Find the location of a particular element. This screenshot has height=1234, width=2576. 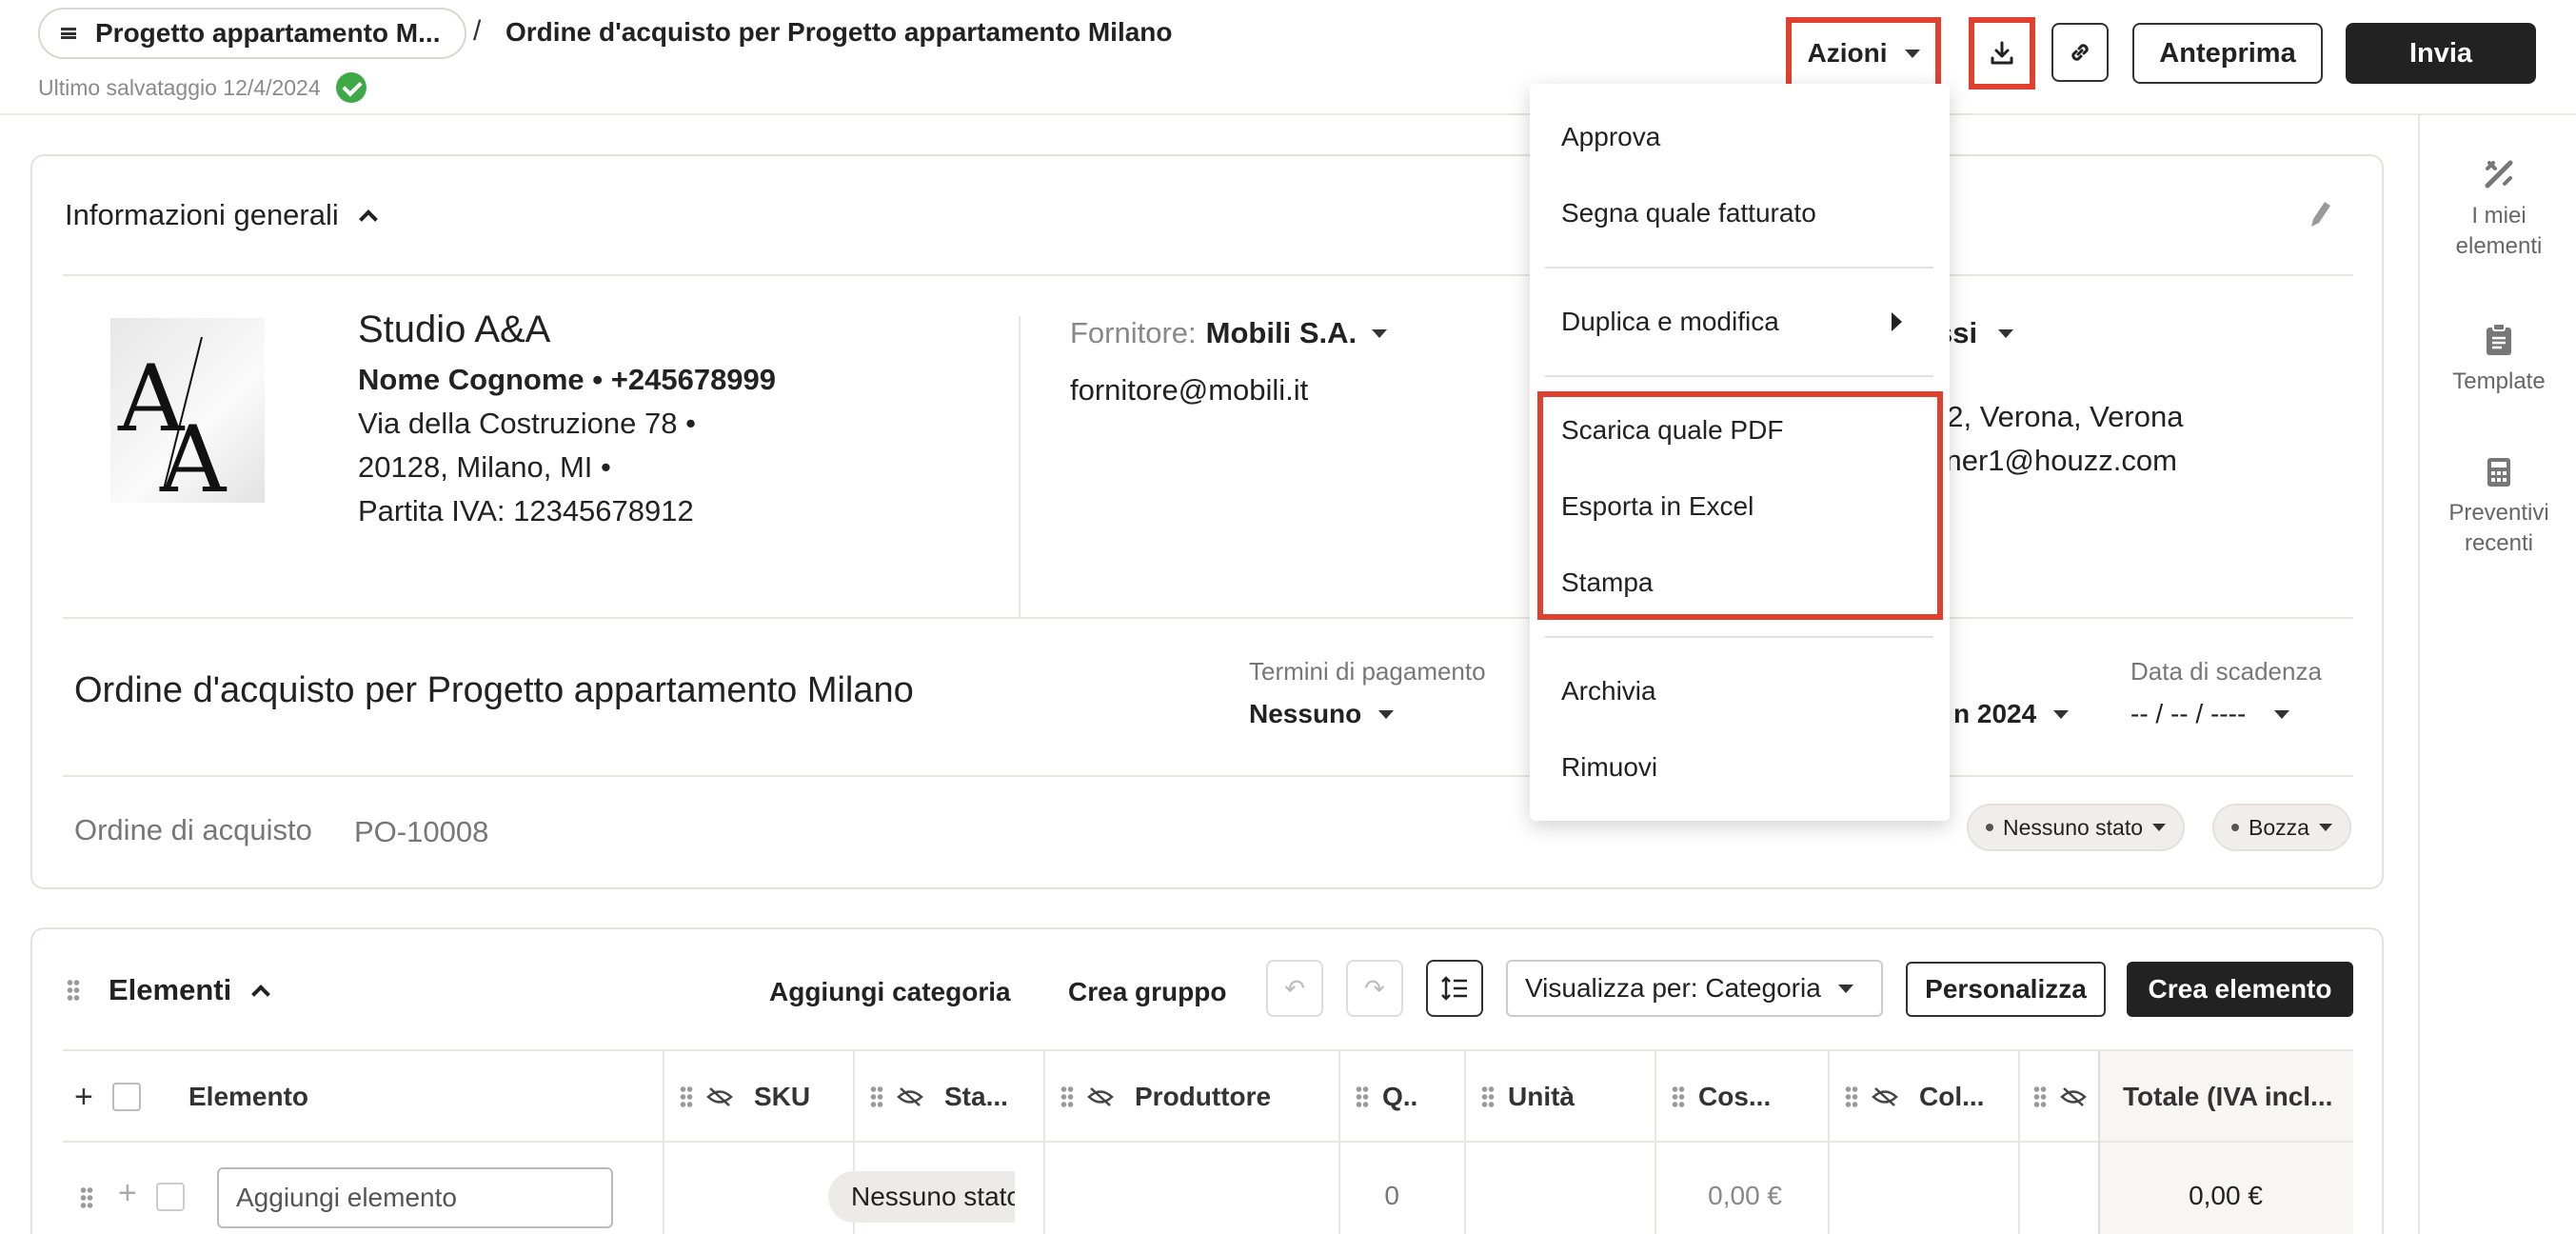

undo-button: ↶ is located at coordinates (1294, 988).